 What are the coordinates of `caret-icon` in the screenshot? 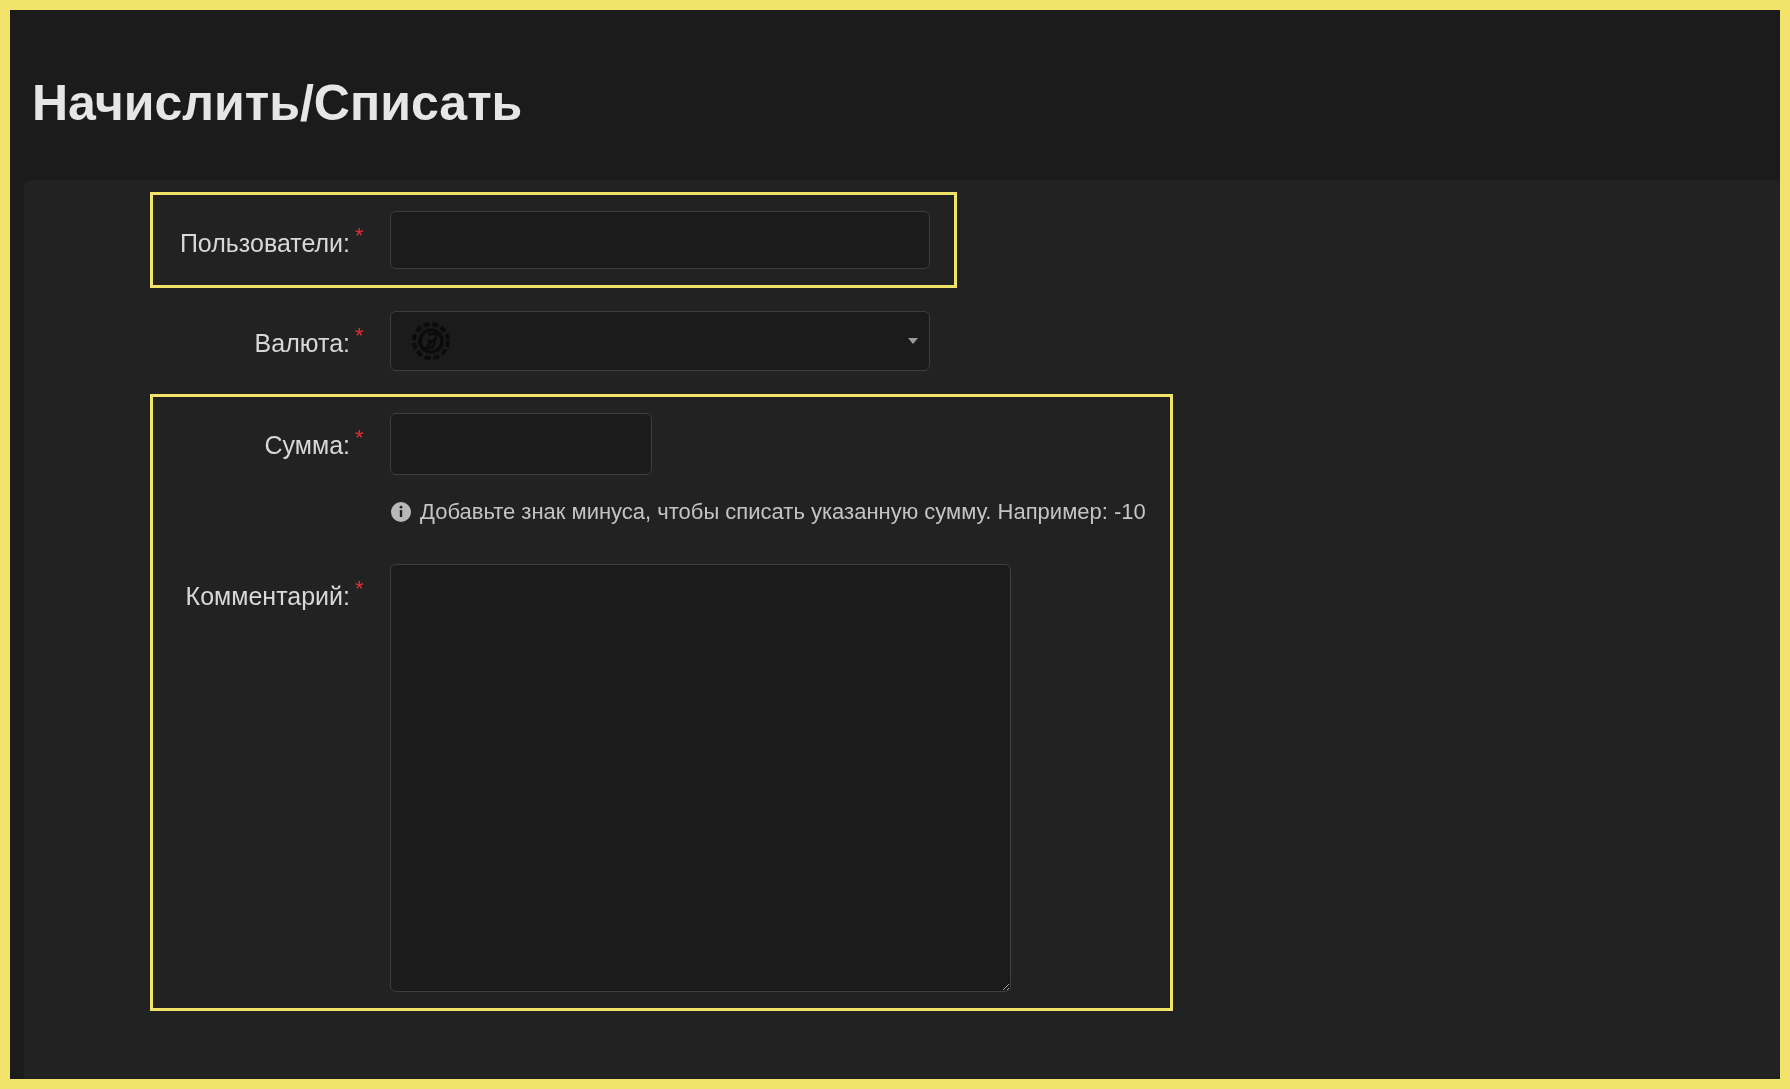 It's located at (913, 341).